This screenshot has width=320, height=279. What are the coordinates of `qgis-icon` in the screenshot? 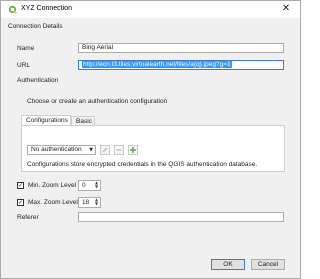 It's located at (12, 9).